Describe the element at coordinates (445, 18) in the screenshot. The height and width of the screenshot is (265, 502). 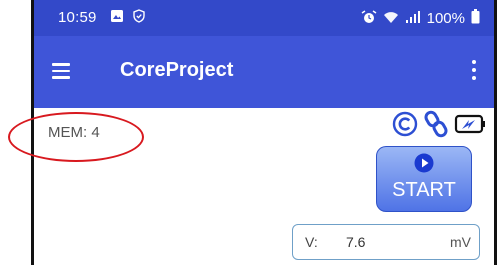
I see `battery-percent: 100%` at that location.